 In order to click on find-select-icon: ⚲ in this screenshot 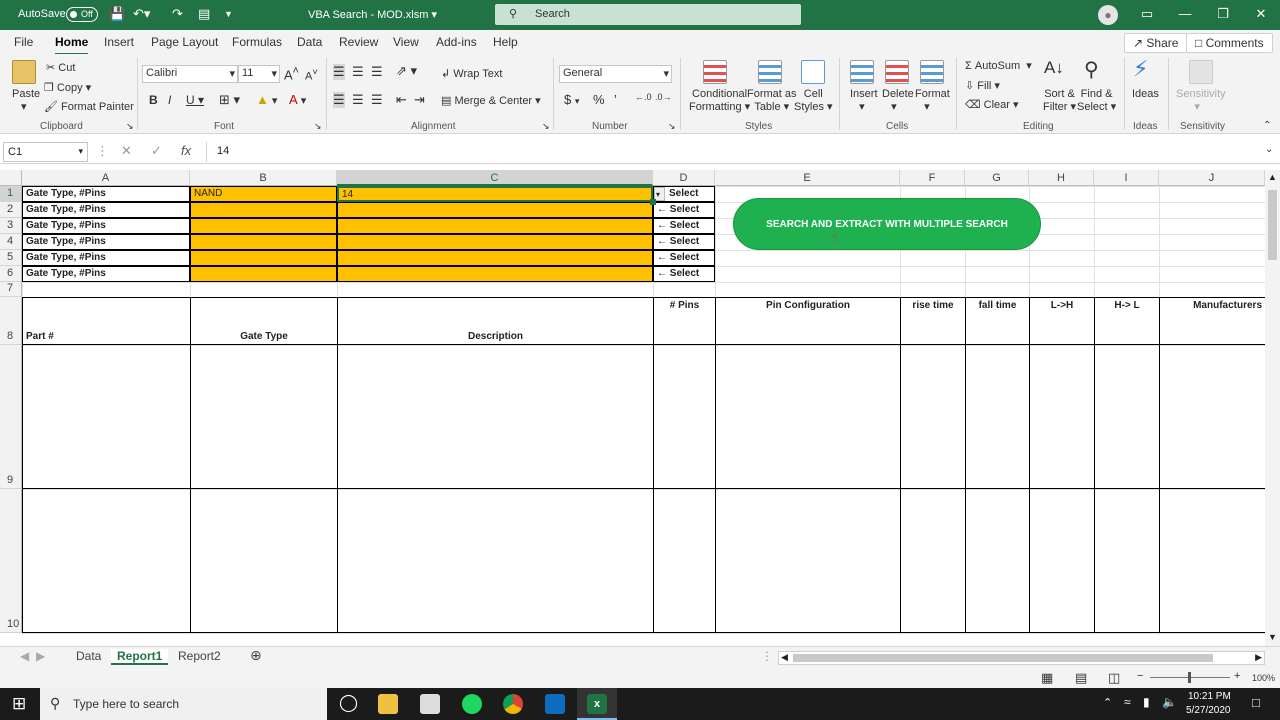, I will do `click(1091, 69)`.